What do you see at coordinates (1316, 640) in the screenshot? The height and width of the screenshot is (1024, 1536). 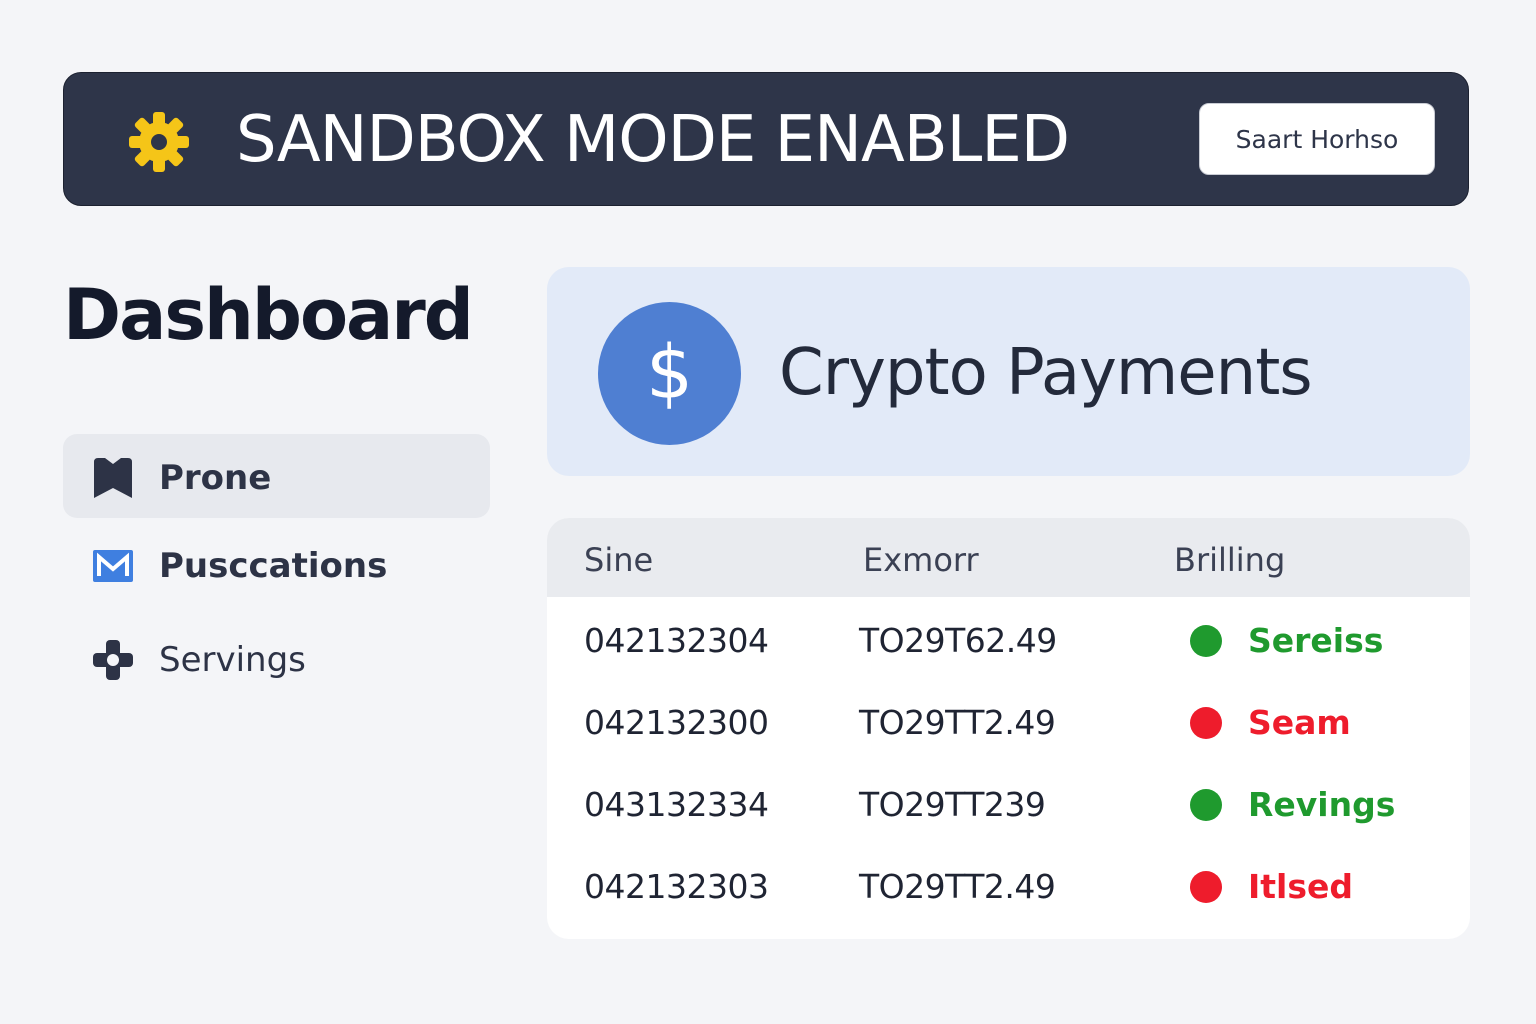 I see `status-label: Sereiss` at bounding box center [1316, 640].